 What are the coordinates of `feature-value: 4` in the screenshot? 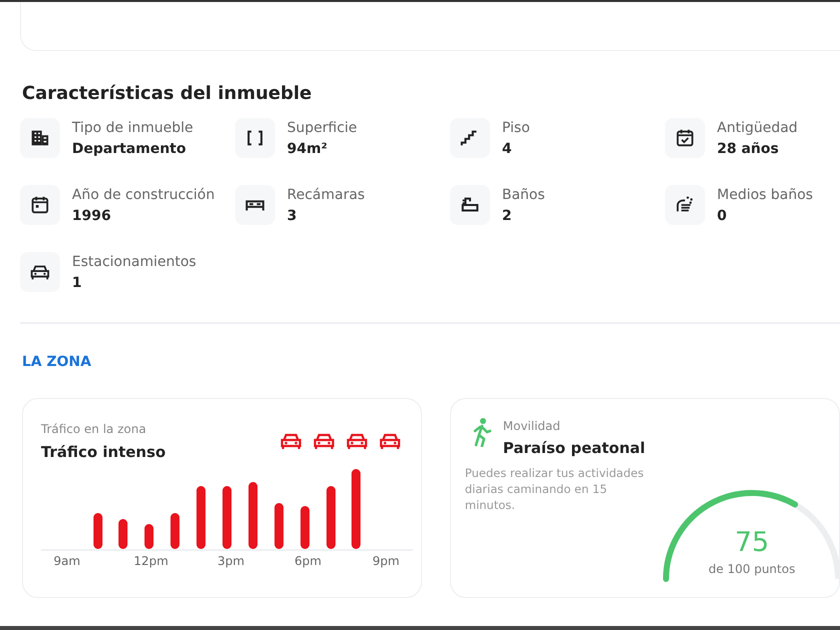 It's located at (507, 149).